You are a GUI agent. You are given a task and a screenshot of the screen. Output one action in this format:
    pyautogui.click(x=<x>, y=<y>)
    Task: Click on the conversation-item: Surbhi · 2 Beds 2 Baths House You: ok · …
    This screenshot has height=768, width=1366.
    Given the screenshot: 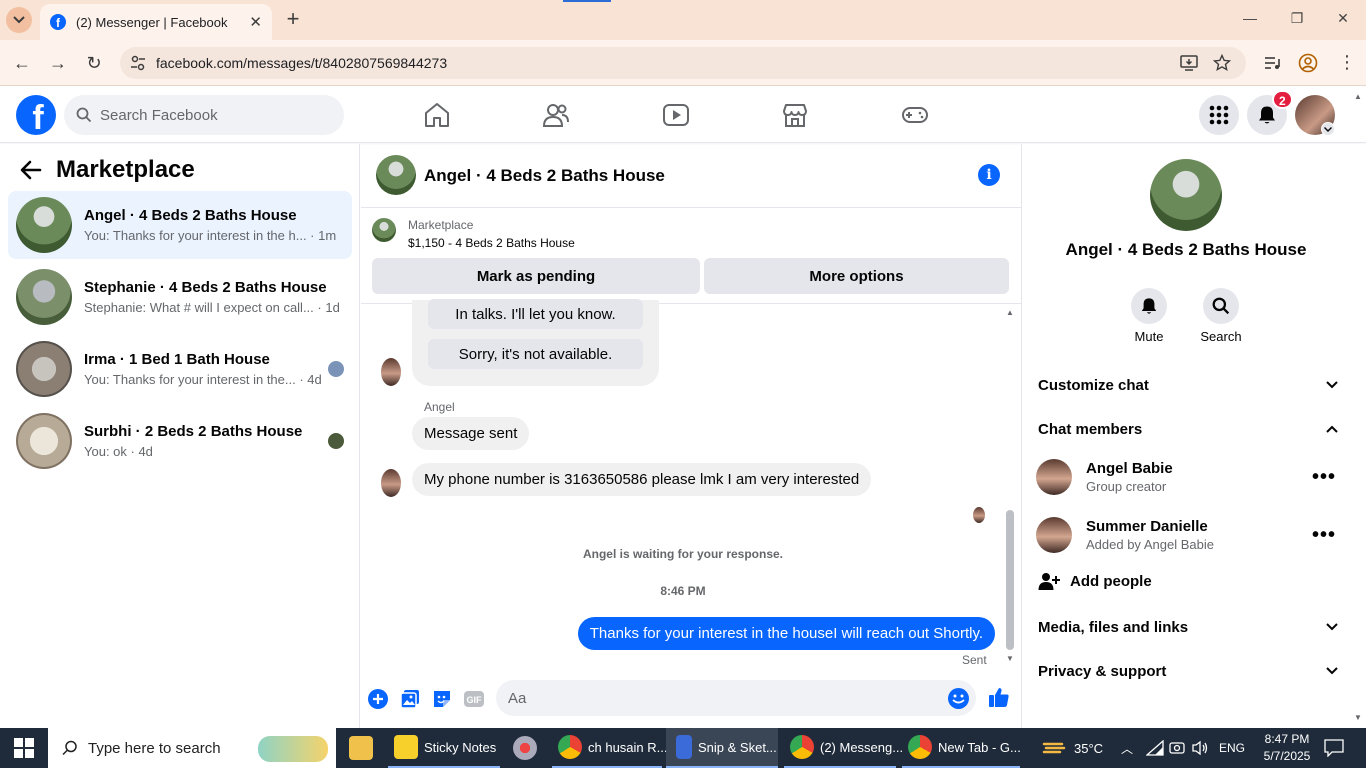 What is the action you would take?
    pyautogui.click(x=180, y=441)
    